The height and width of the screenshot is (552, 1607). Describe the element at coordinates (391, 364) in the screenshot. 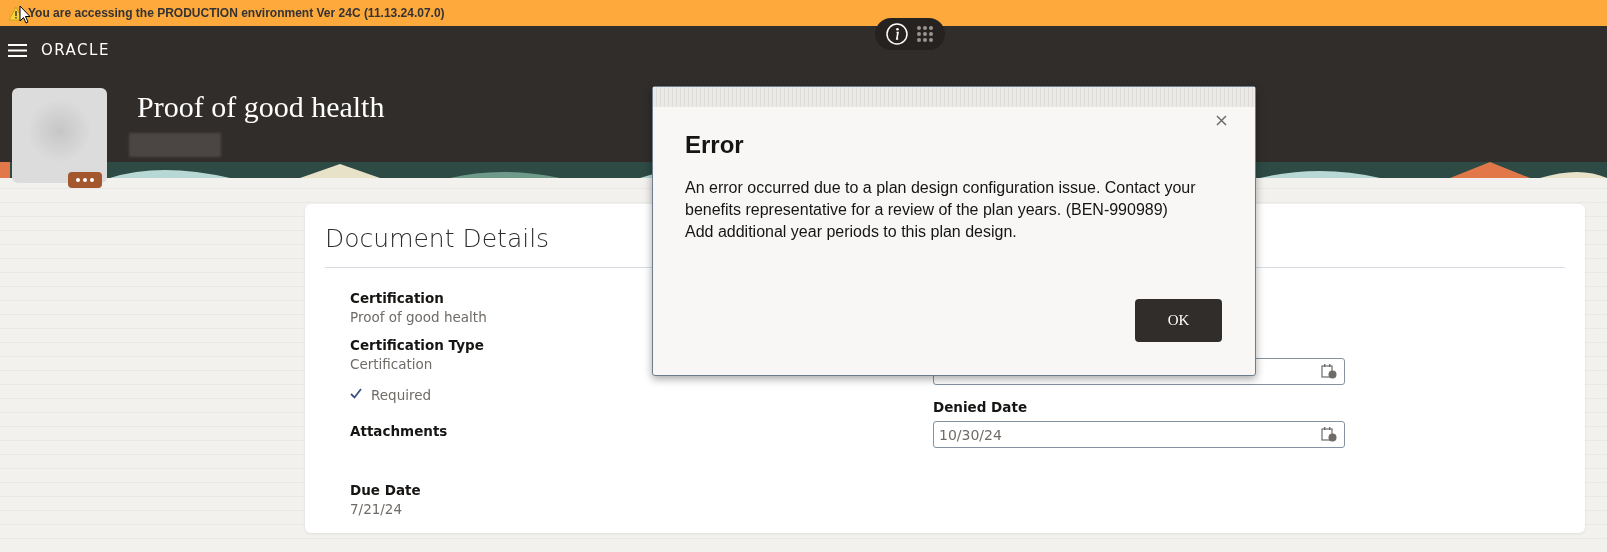

I see `field-value: Certification` at that location.